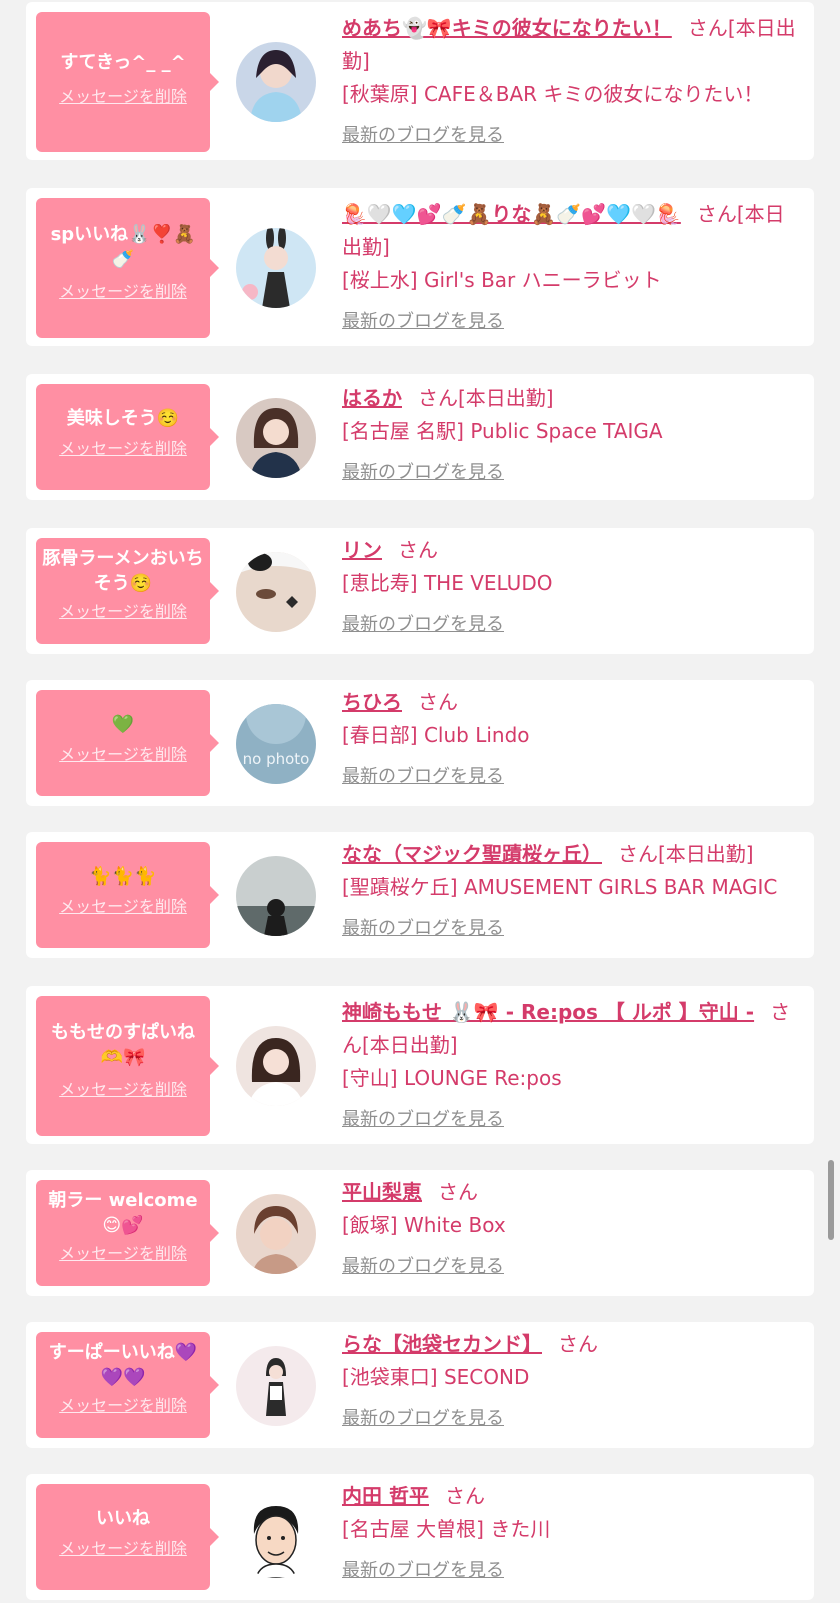  I want to click on cast-name-link: 平山梨恵, so click(382, 1192).